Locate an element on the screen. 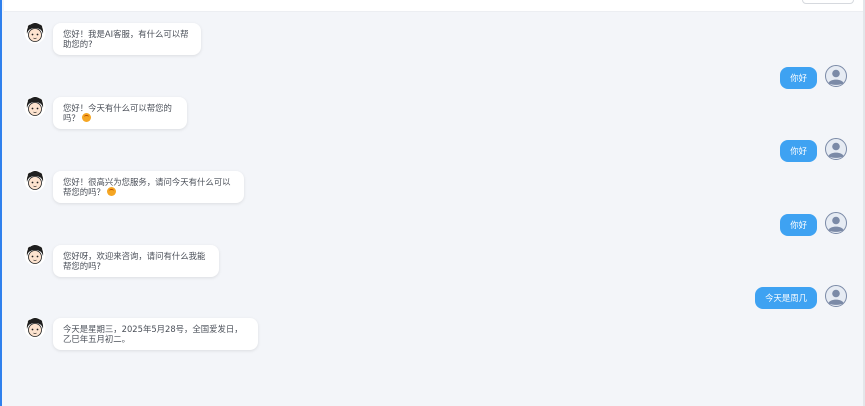 The width and height of the screenshot is (865, 406). message-text: 您好！今天有什么可以帮您的吗？ is located at coordinates (117, 113).